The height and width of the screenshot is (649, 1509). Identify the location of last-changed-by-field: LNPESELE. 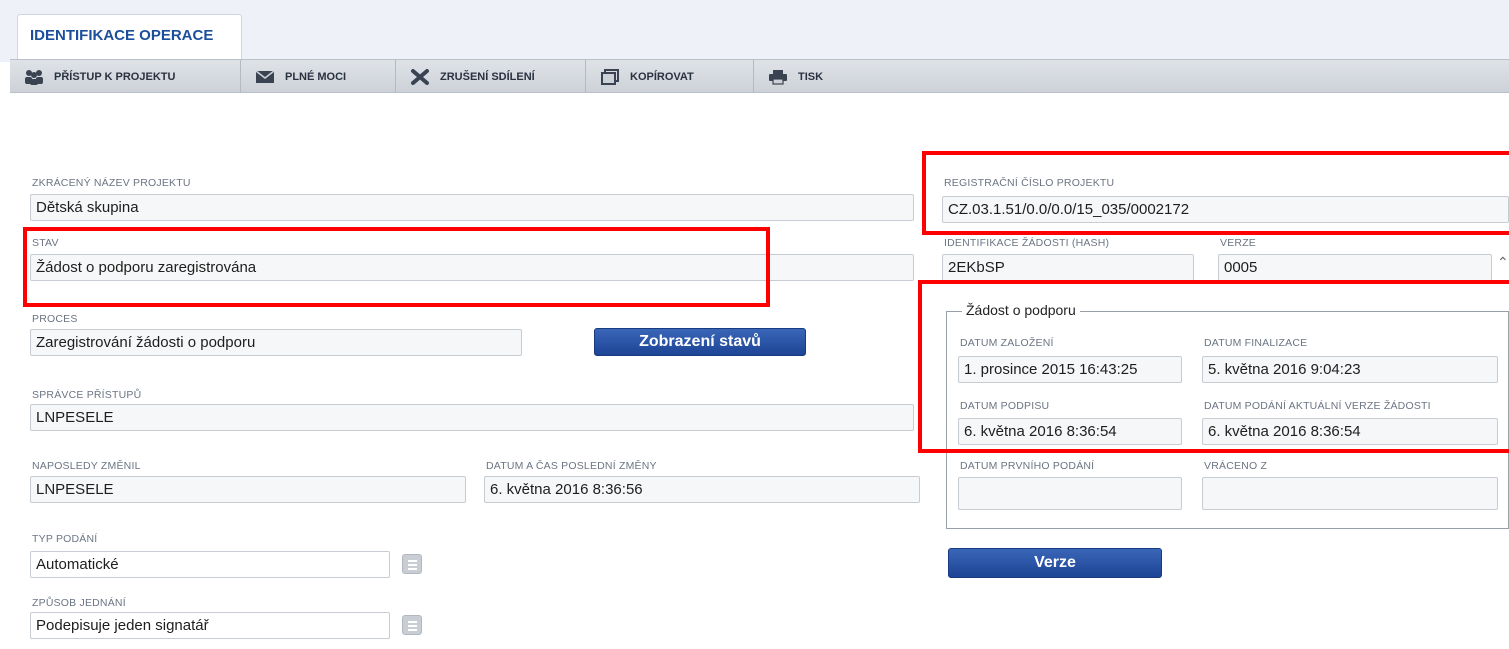
(248, 489).